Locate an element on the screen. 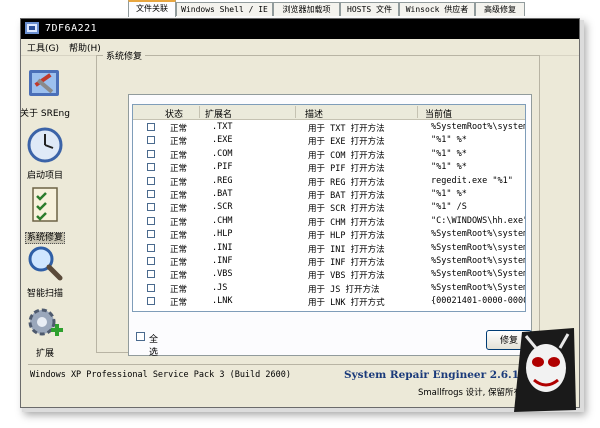 The height and width of the screenshot is (428, 600). value-cell: {00021401-0000-0000-C000- is located at coordinates (478, 301).